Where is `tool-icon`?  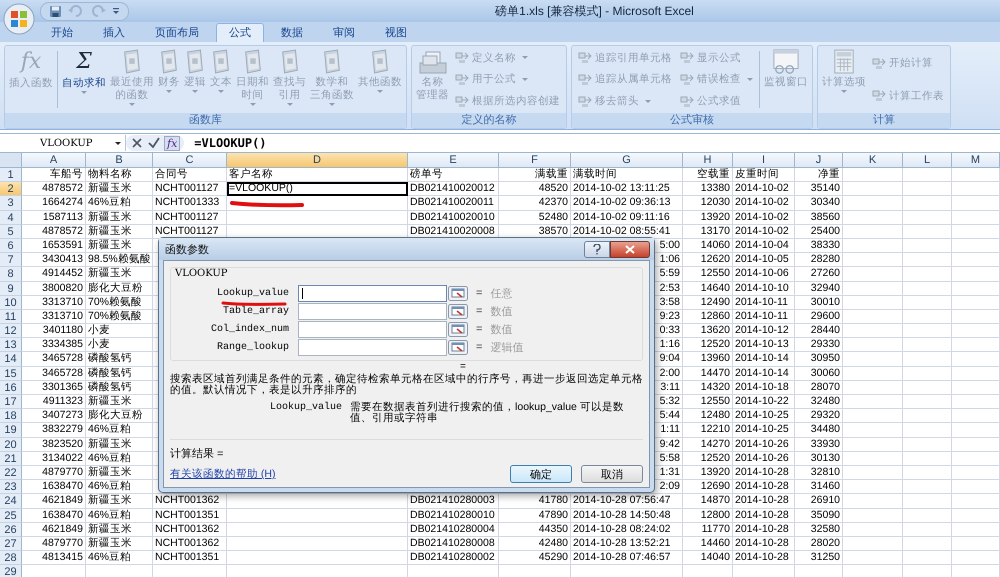
tool-icon is located at coordinates (462, 79).